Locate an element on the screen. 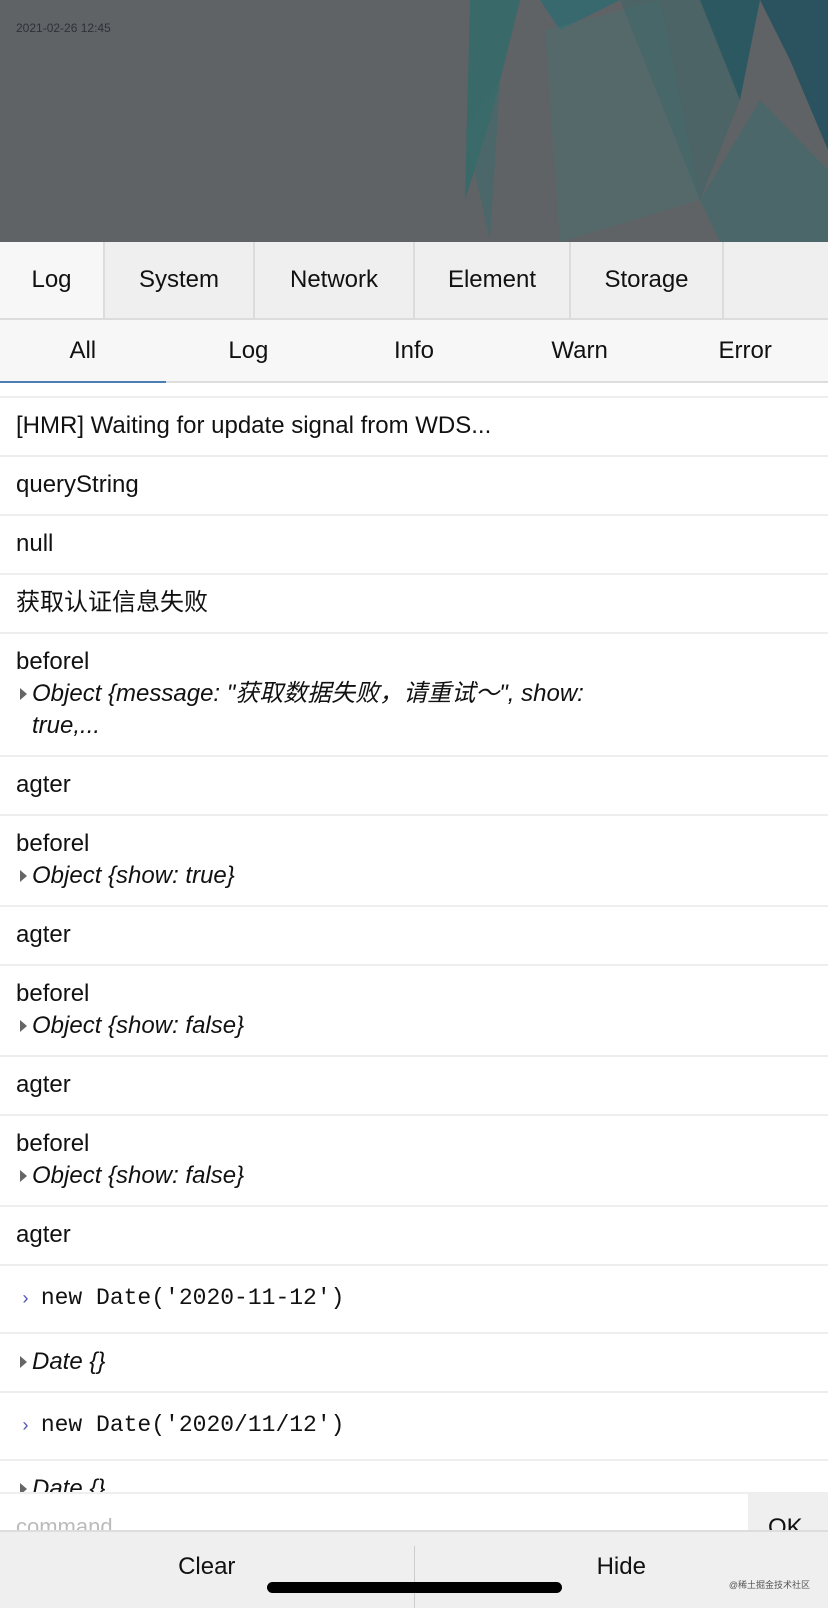  object-toggle: Object {show: true} is located at coordinates (414, 876).